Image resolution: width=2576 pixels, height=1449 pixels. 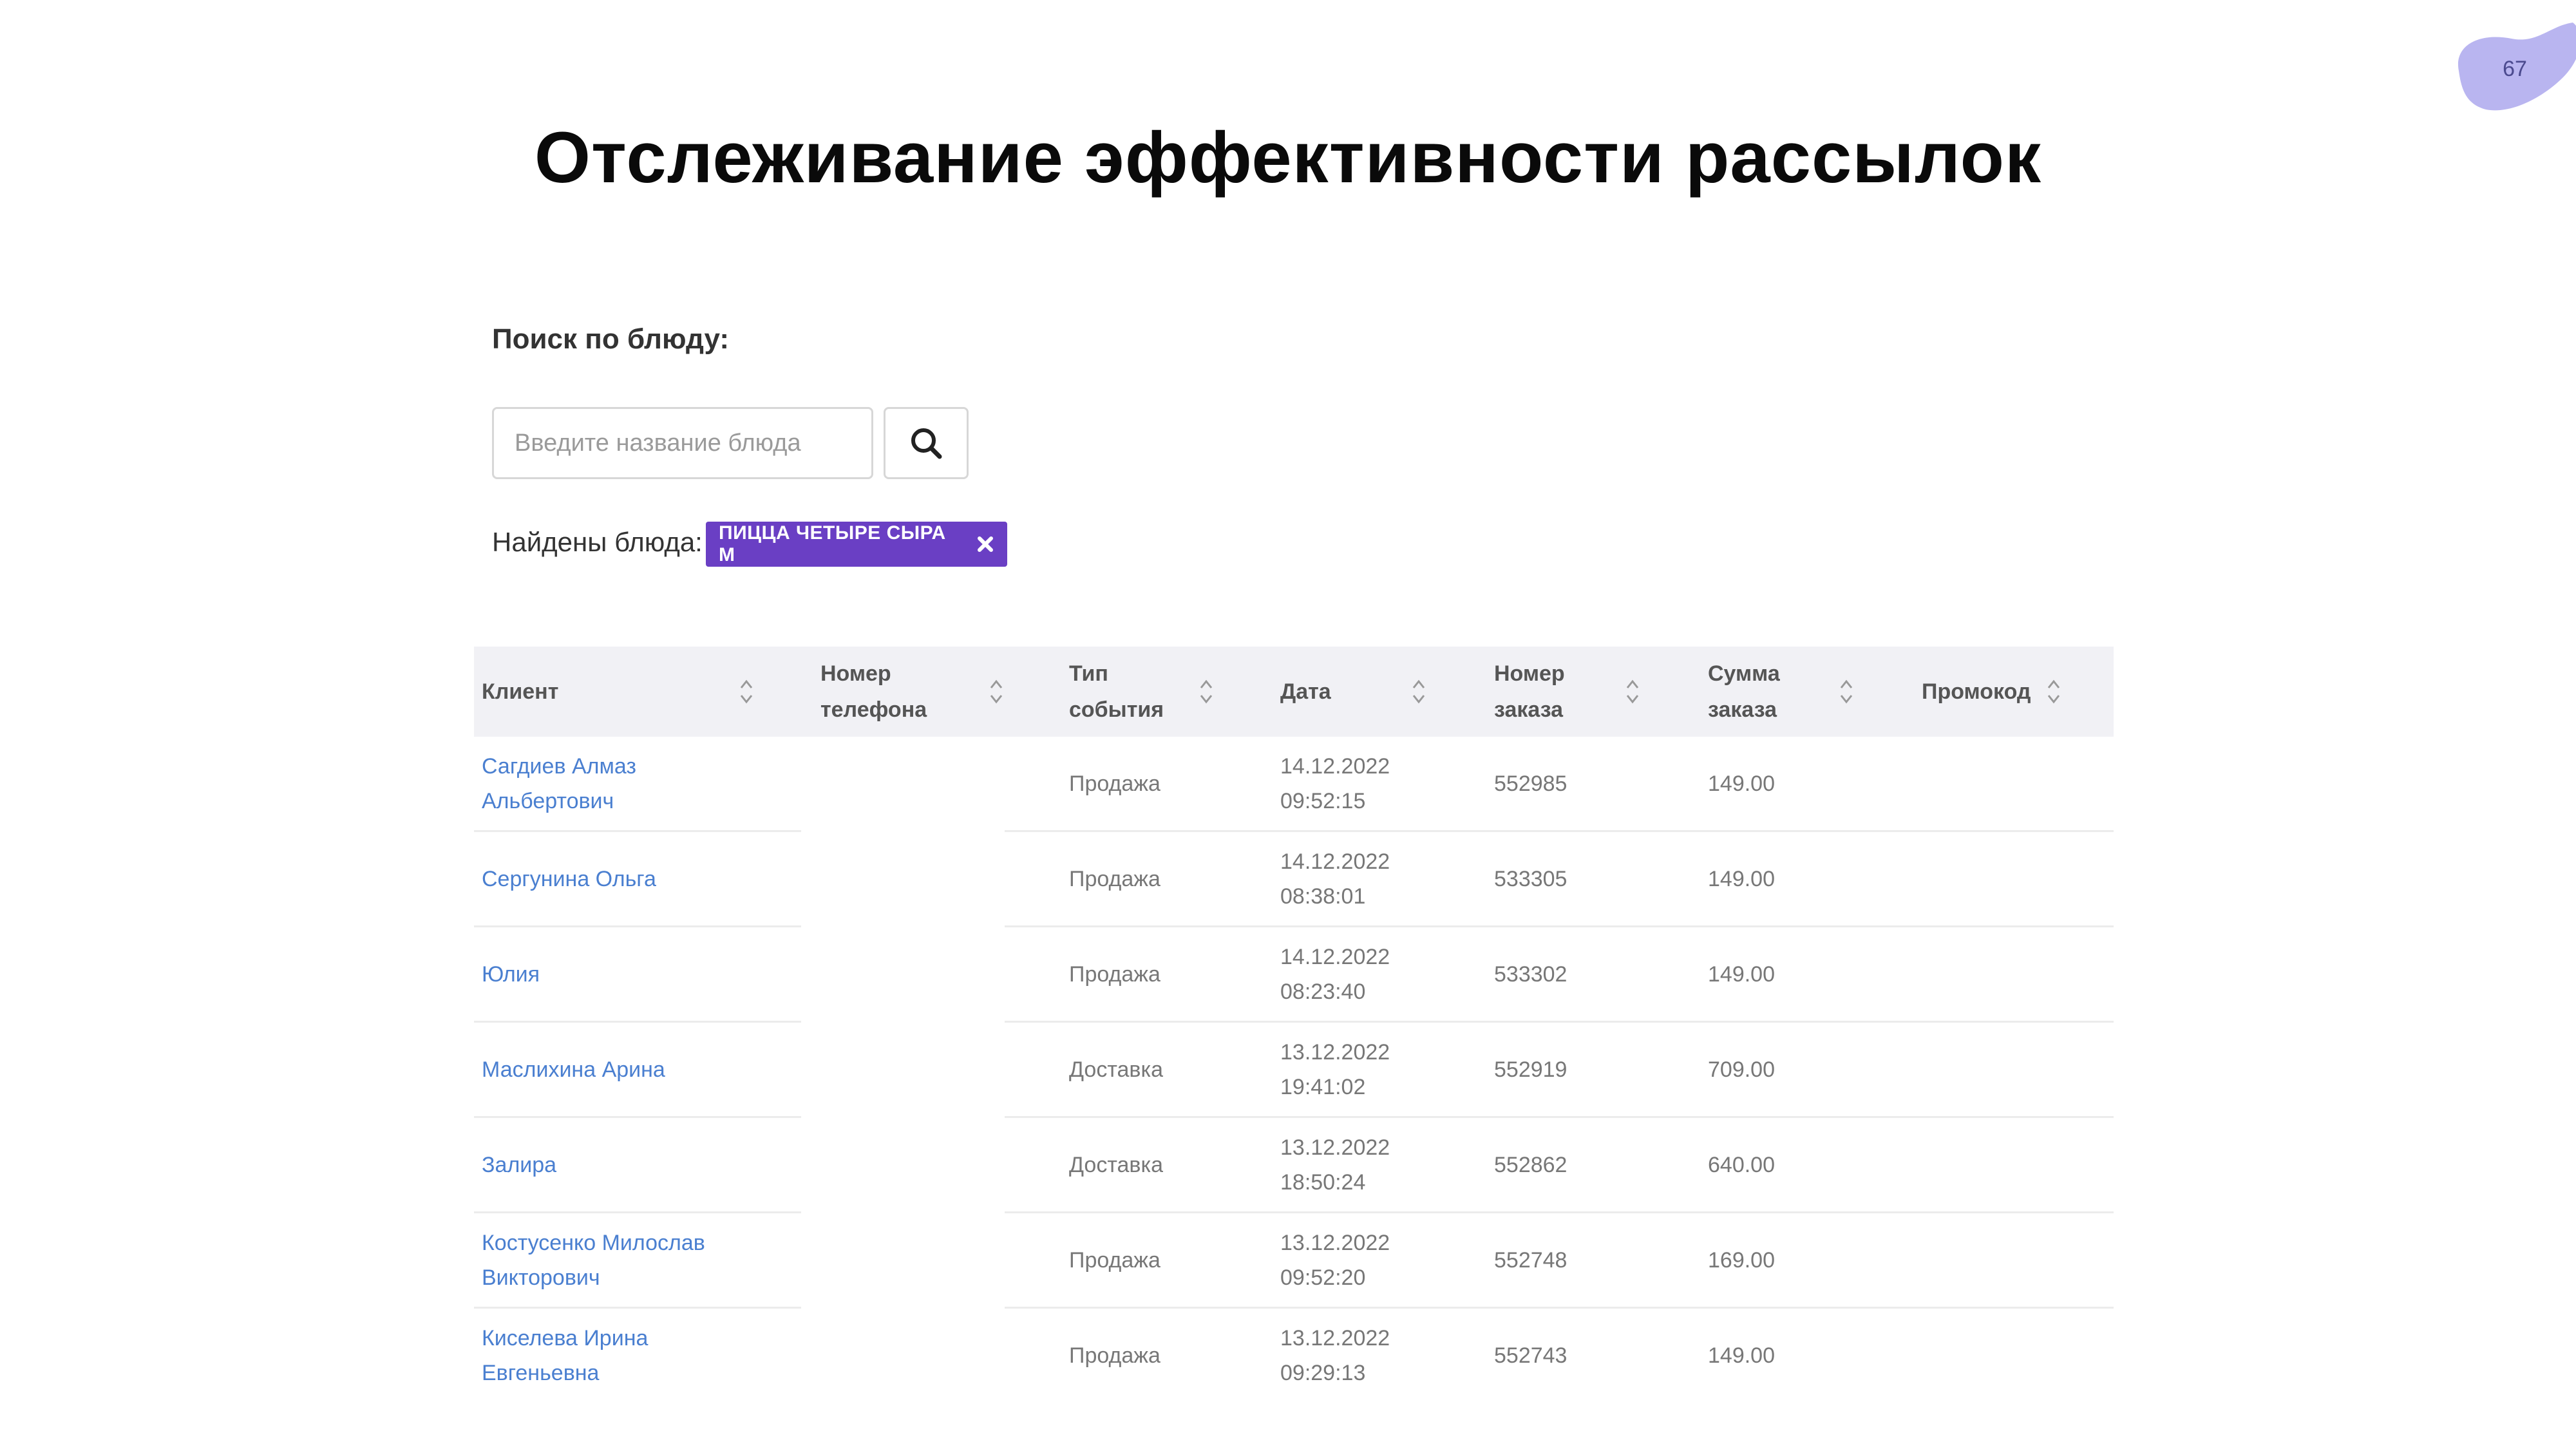 I want to click on found-dishes-label: Найдены блюда:, so click(x=597, y=542).